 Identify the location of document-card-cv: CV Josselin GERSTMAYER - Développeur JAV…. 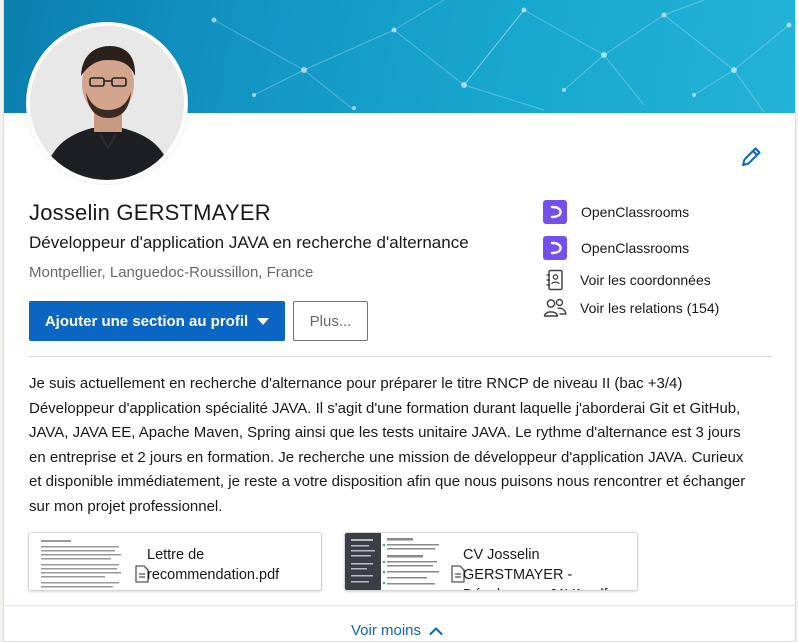
(491, 561).